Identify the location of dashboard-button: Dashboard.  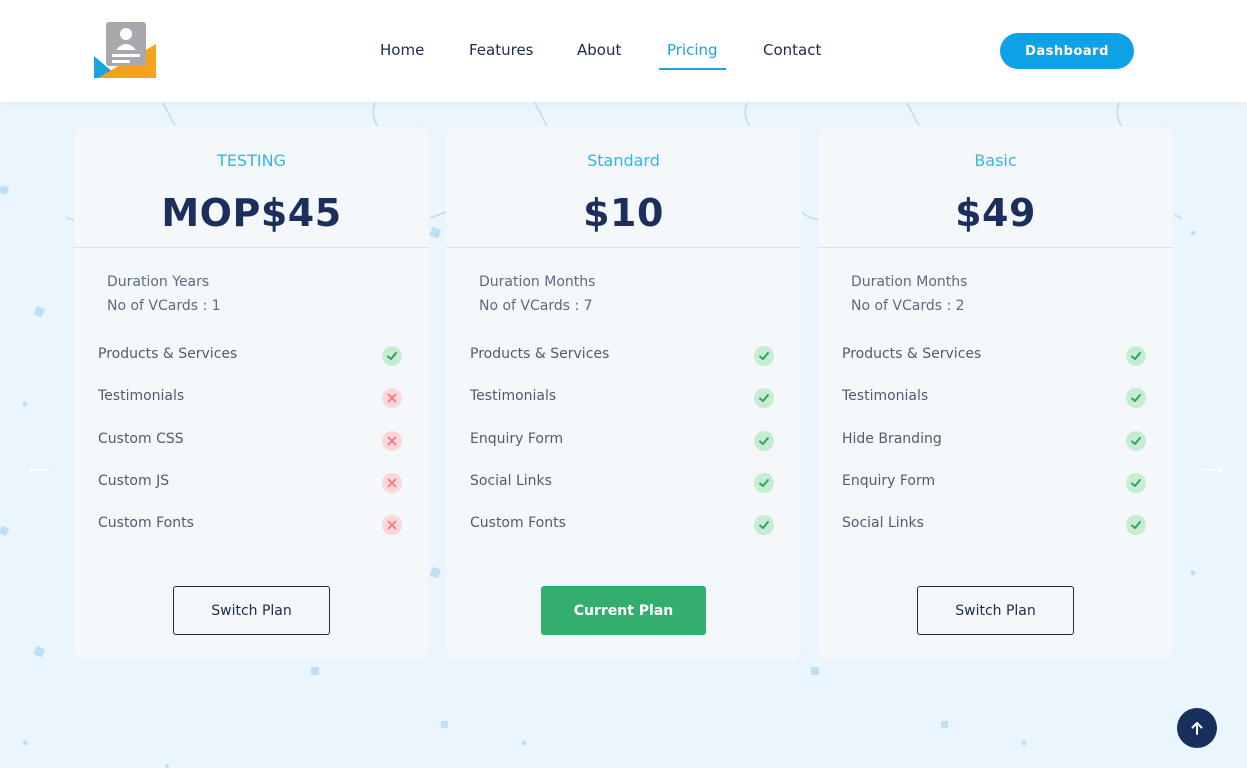
(1067, 51).